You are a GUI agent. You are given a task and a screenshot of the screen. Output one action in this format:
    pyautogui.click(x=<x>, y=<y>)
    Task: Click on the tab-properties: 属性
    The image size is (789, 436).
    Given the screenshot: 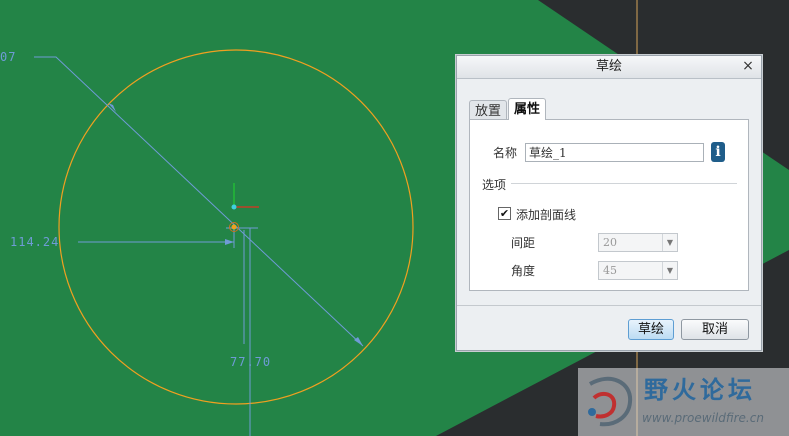 What is the action you would take?
    pyautogui.click(x=527, y=109)
    